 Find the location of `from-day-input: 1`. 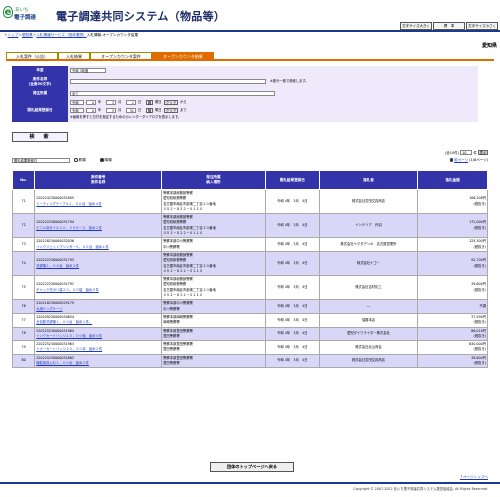

from-day-input: 1 is located at coordinates (131, 102).